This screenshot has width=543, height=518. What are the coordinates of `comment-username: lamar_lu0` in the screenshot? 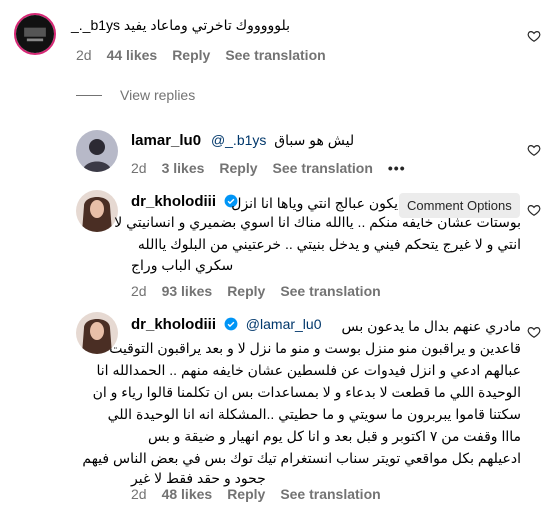 It's located at (166, 140).